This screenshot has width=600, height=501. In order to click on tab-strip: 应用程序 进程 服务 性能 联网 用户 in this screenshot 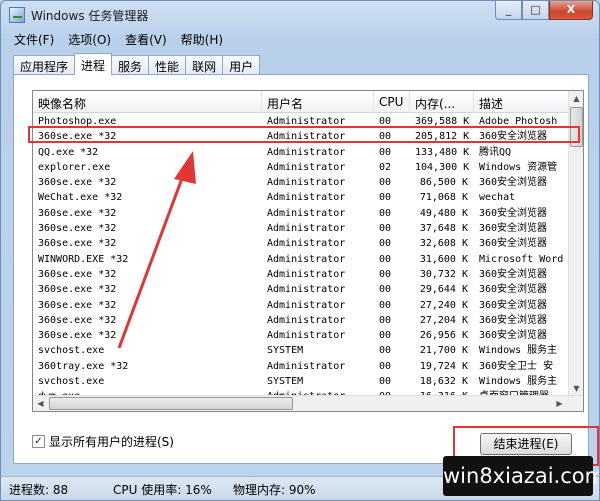, I will do `click(137, 64)`.